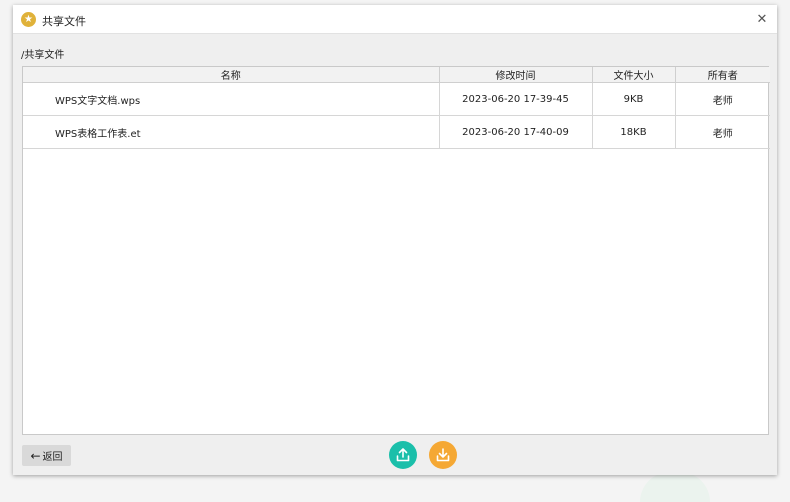  I want to click on file-modified: 2023-06-20 17-39-45, so click(516, 99).